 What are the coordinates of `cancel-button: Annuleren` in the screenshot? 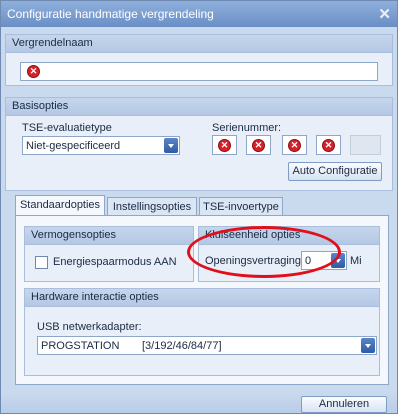 It's located at (344, 404).